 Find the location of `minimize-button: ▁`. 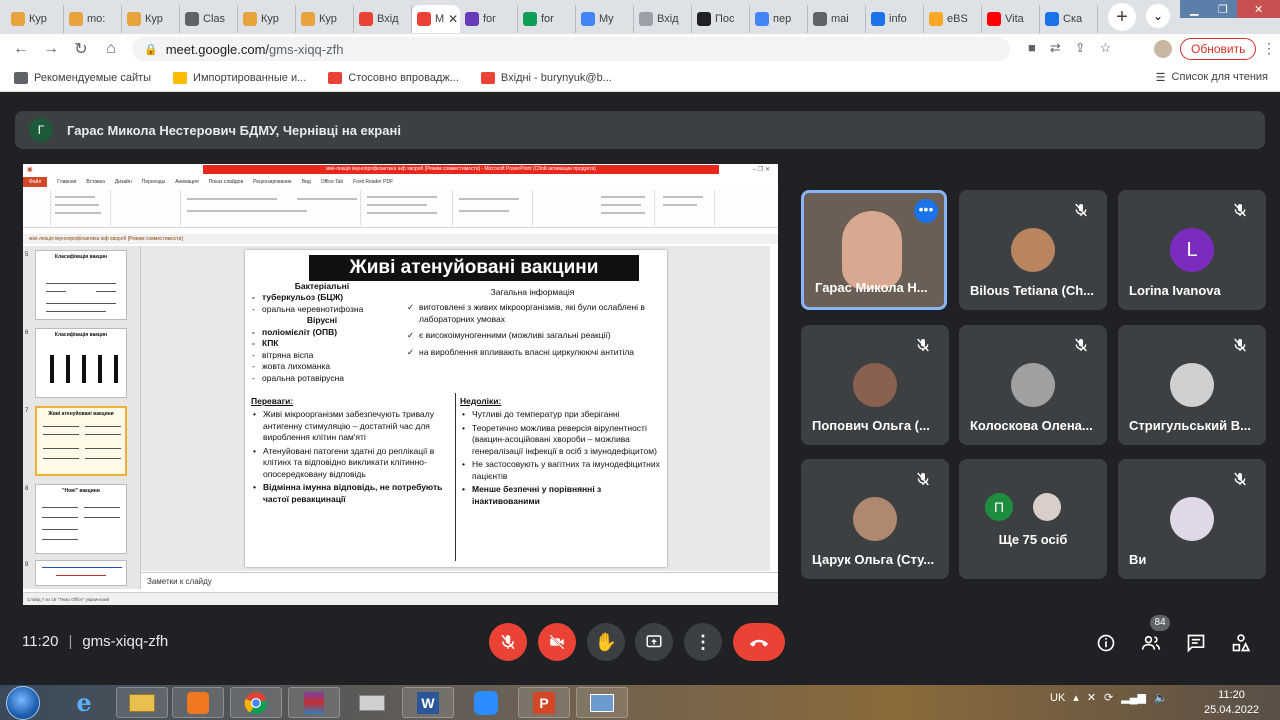

minimize-button: ▁ is located at coordinates (1194, 9).